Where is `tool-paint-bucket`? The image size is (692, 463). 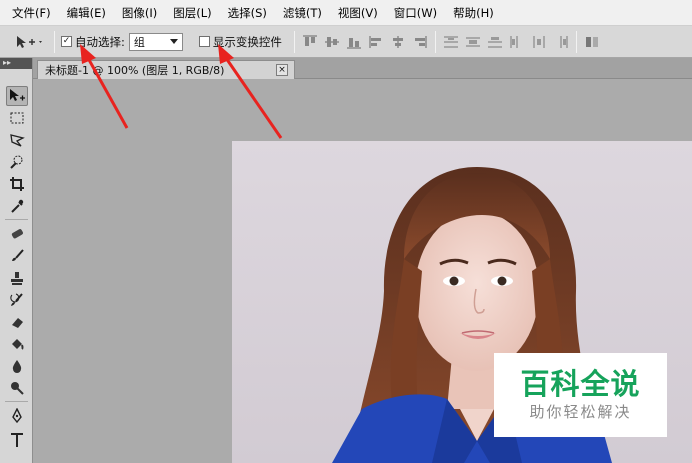
tool-paint-bucket is located at coordinates (17, 344).